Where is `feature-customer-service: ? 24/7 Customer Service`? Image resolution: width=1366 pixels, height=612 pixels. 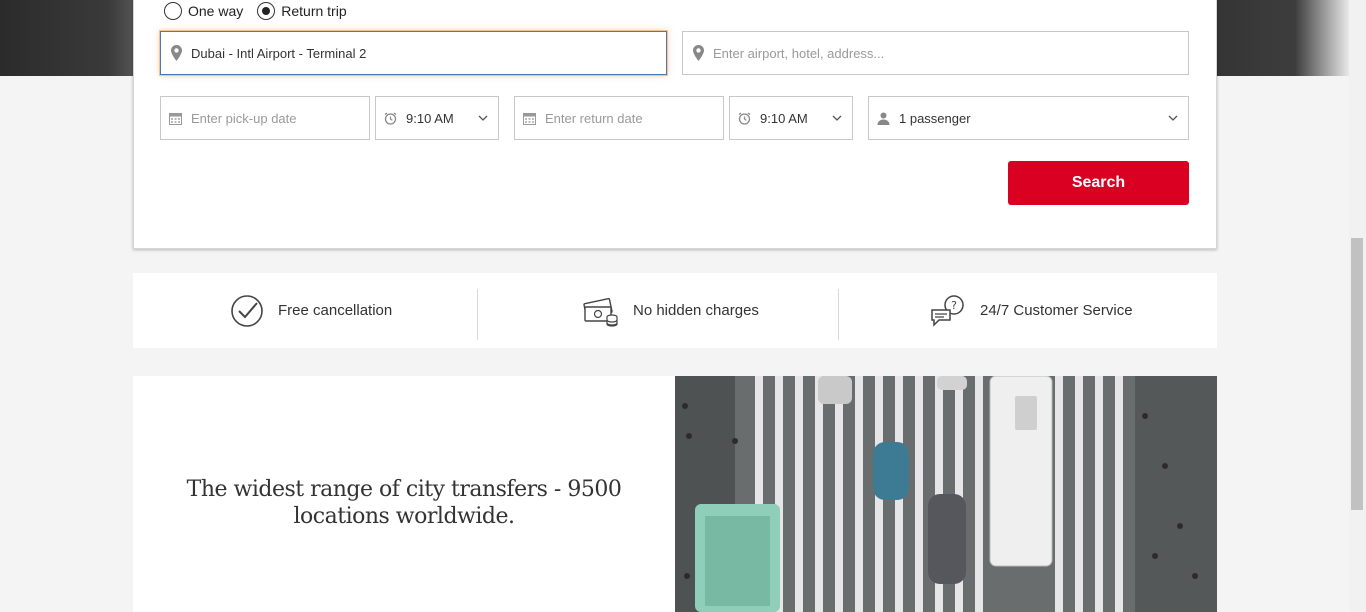 feature-customer-service: ? 24/7 Customer Service is located at coordinates (1031, 310).